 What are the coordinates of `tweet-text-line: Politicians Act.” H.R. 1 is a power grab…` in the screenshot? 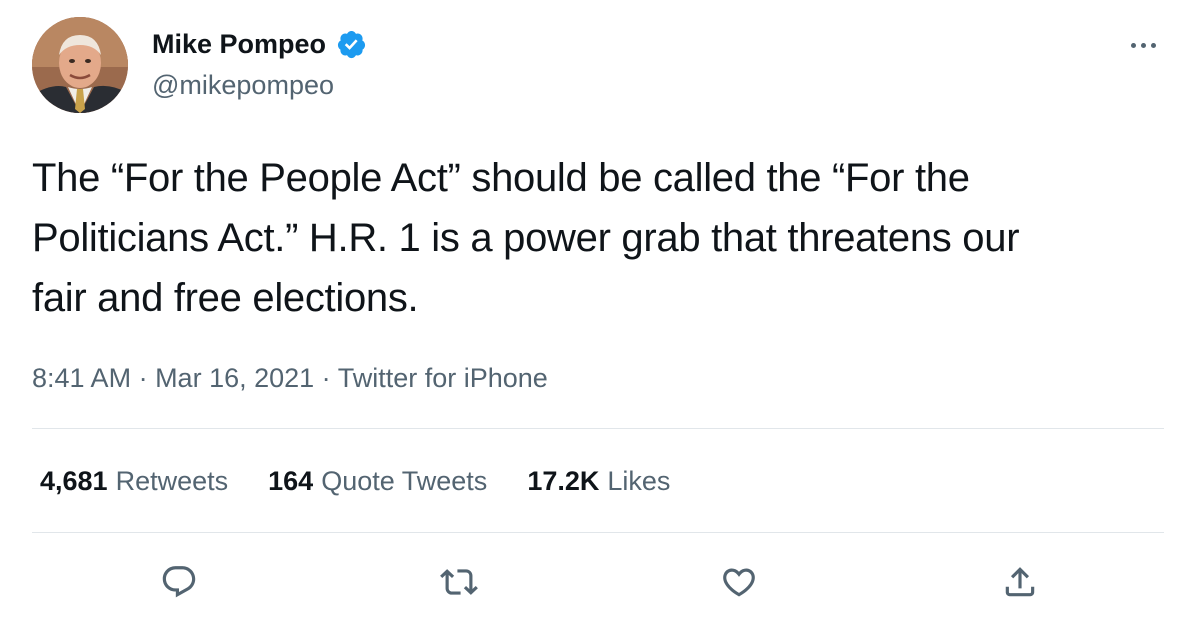 It's located at (526, 238).